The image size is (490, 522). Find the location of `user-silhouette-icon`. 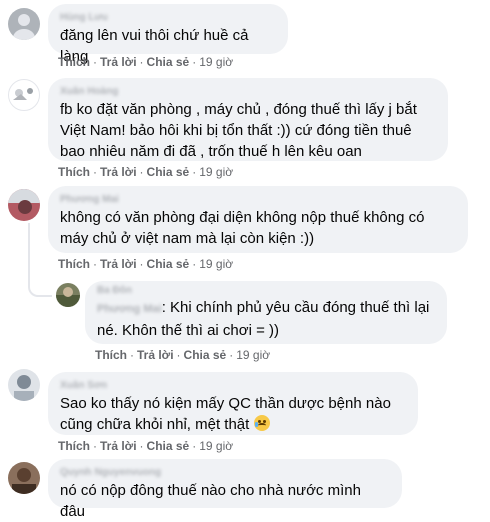

user-silhouette-icon is located at coordinates (24, 27).